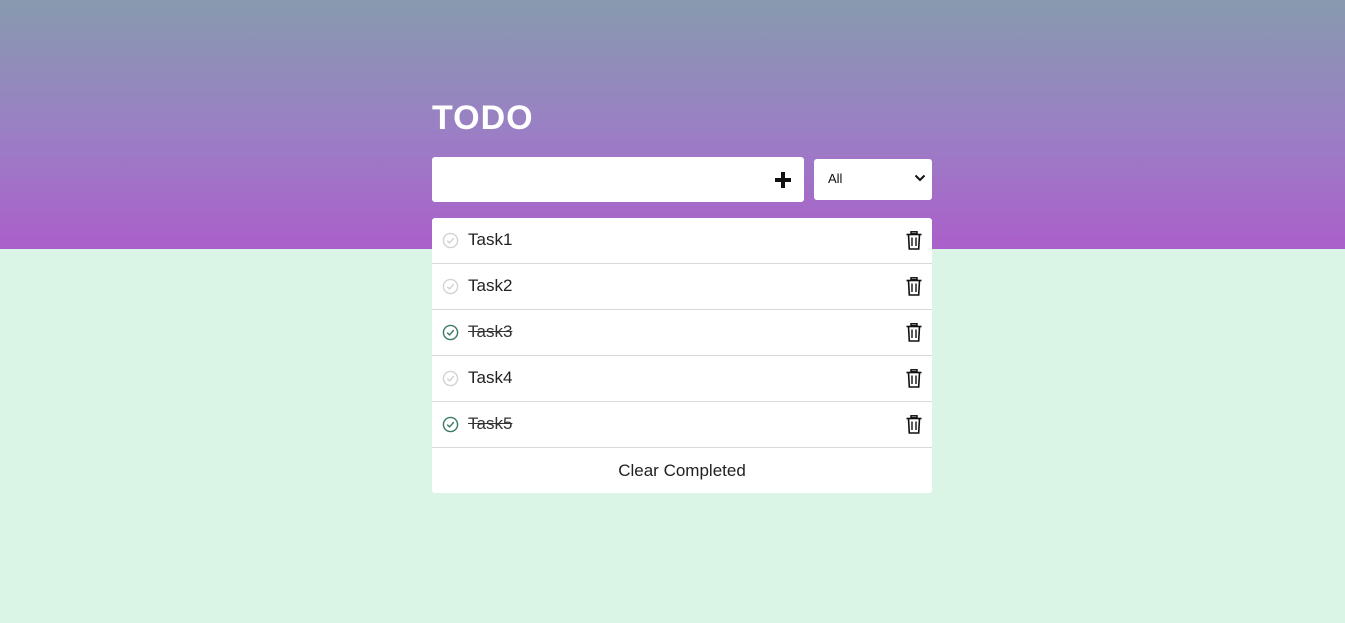 The height and width of the screenshot is (623, 1345). I want to click on task-label: Task5, so click(490, 423).